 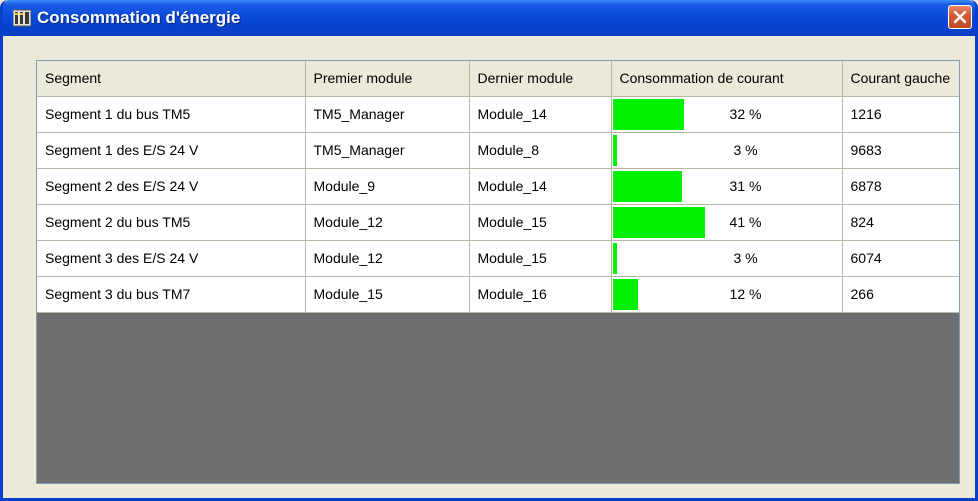 What do you see at coordinates (139, 17) in the screenshot?
I see `window-title: Consommation d'énergie` at bounding box center [139, 17].